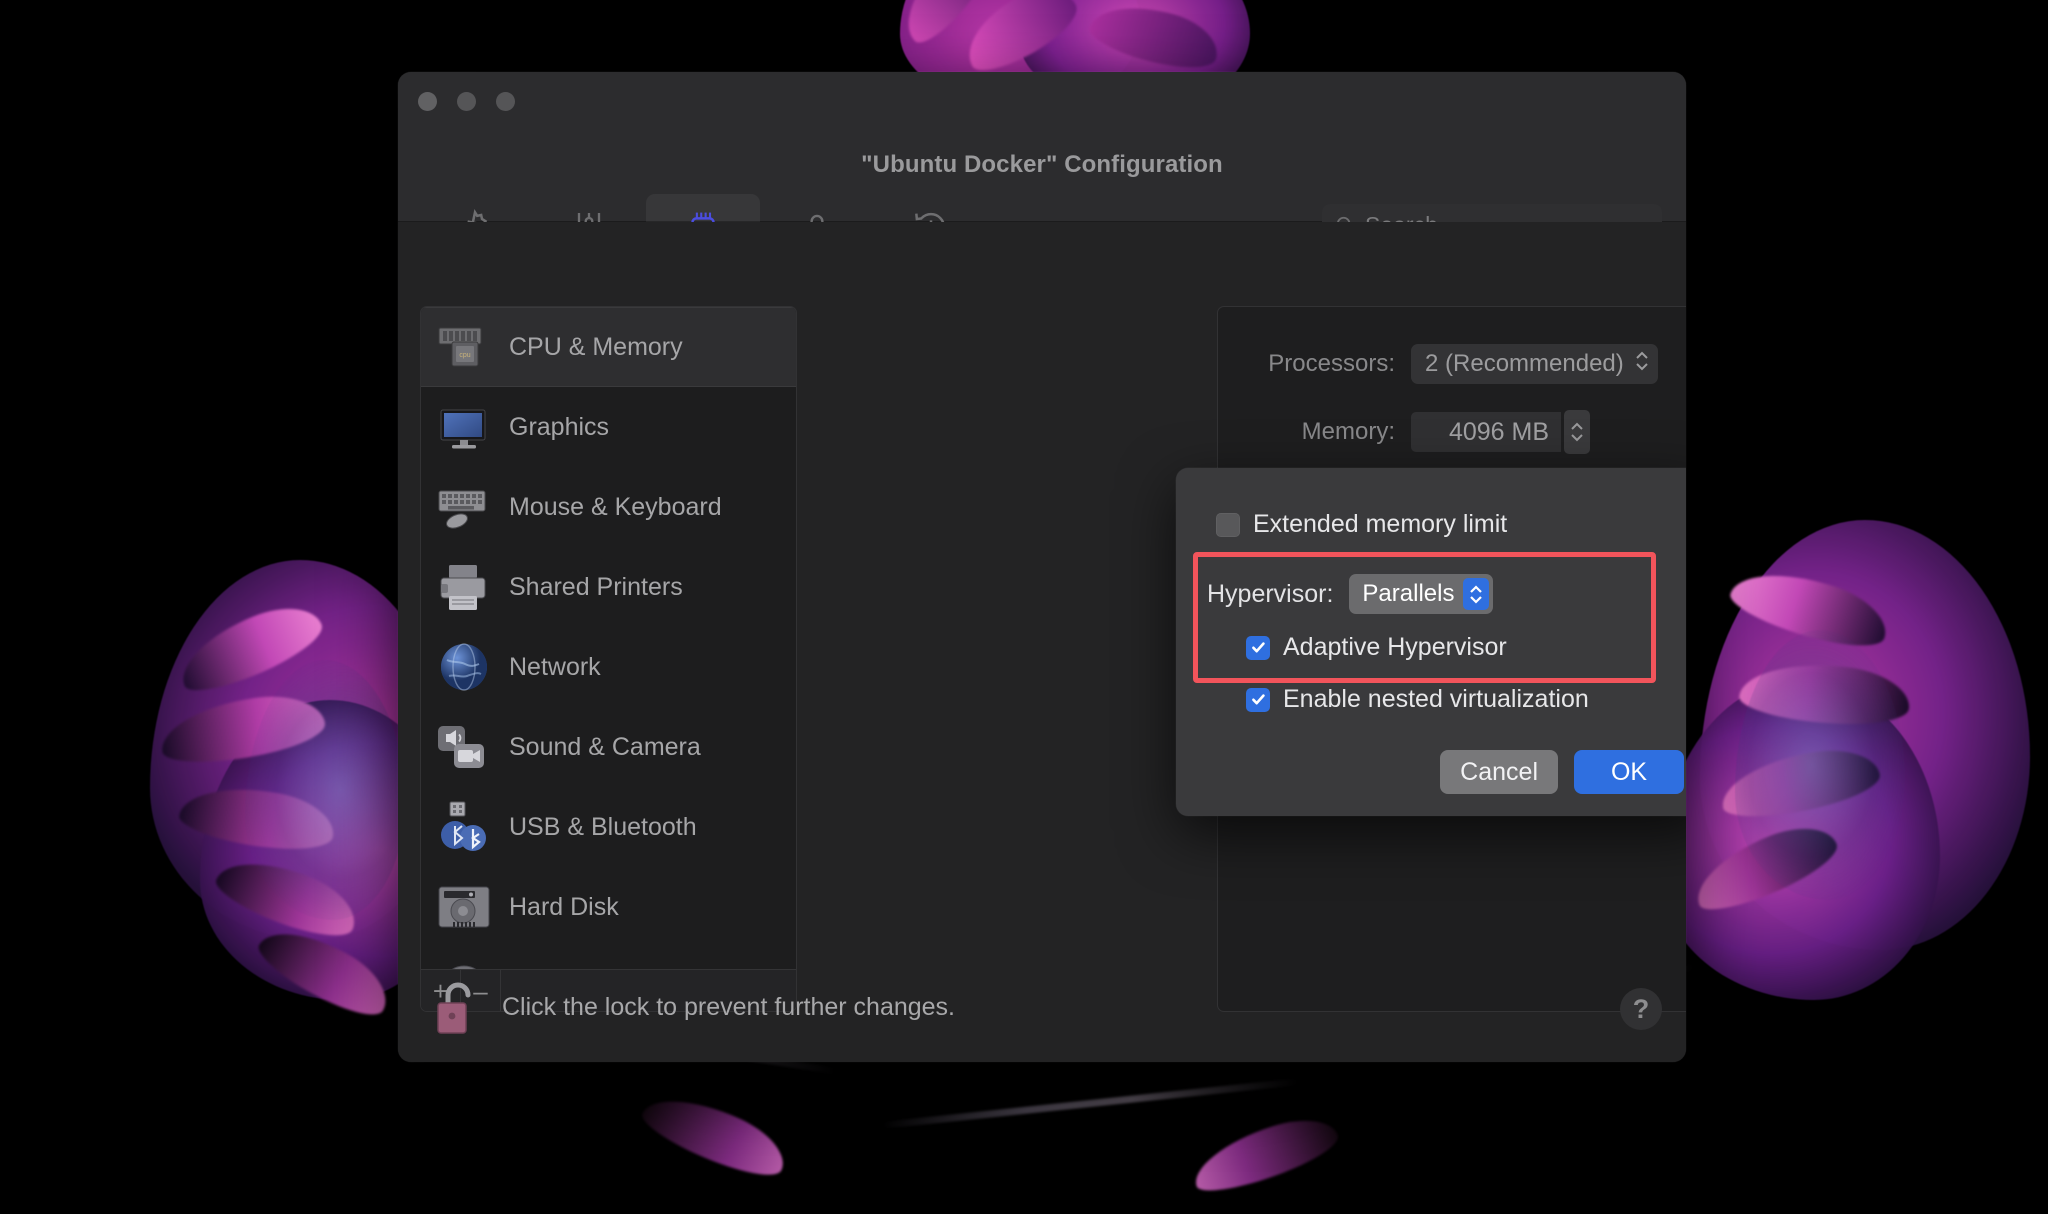 This screenshot has width=2048, height=1214. I want to click on nested-virtualization-row: Enable nested virtualization, so click(1417, 699).